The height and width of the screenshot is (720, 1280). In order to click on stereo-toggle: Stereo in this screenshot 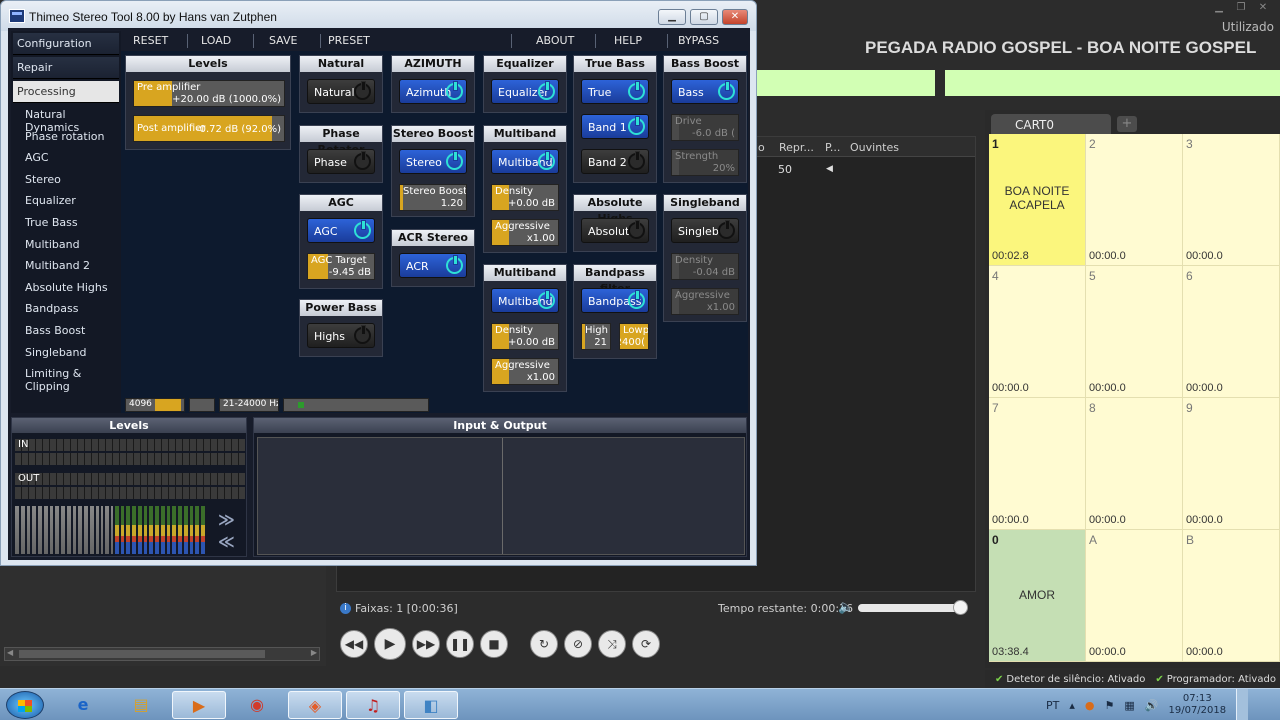, I will do `click(433, 161)`.